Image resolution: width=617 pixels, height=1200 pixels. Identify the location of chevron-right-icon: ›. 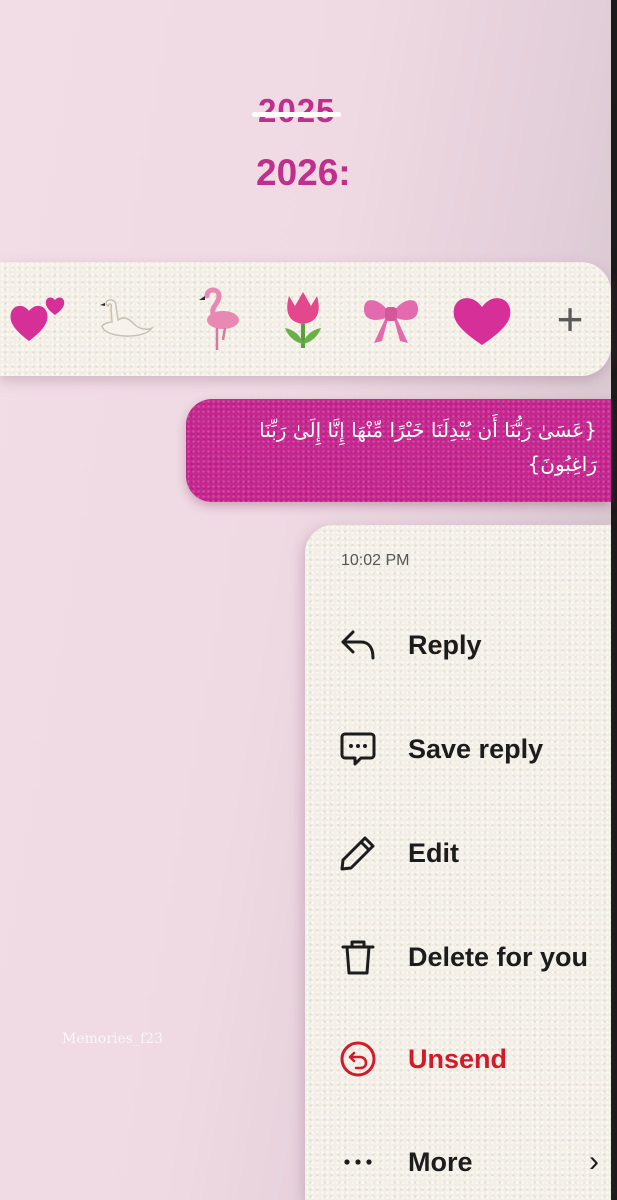
(594, 1161).